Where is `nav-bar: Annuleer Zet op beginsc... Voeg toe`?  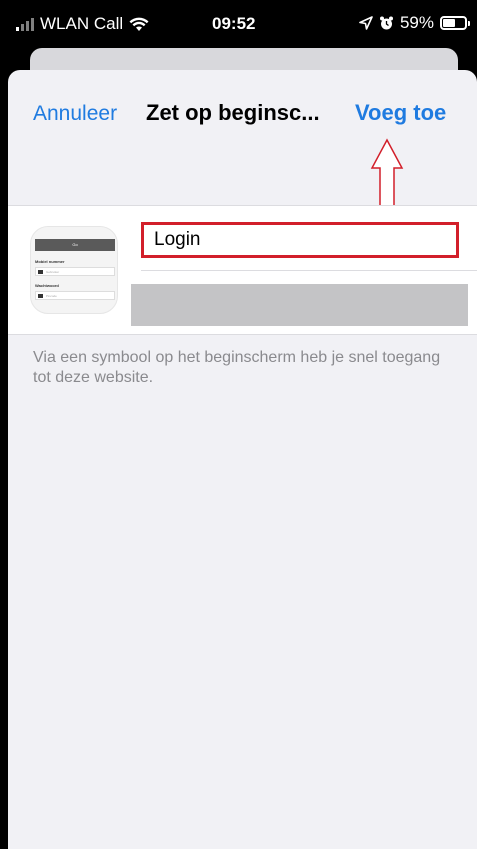 nav-bar: Annuleer Zet op beginsc... Voeg toe is located at coordinates (242, 110).